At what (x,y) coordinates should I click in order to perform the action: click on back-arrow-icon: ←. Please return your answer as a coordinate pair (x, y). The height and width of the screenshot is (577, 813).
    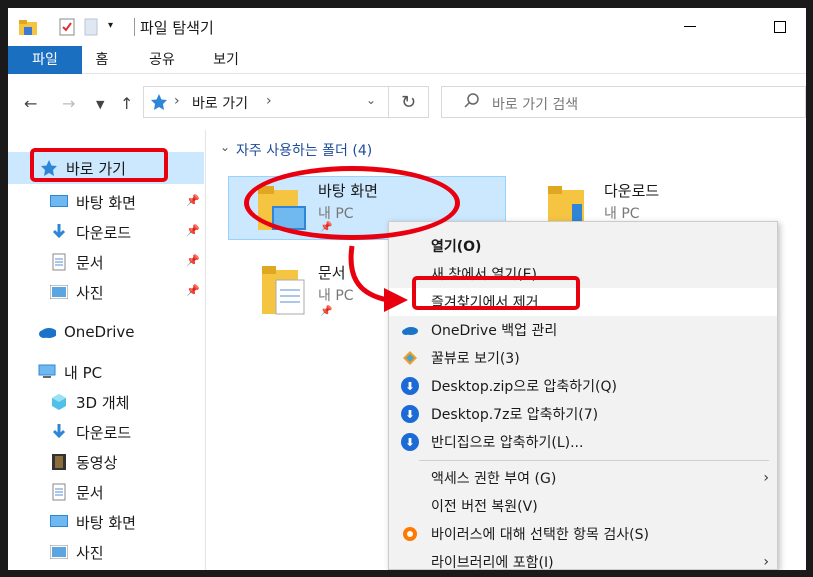
    Looking at the image, I should click on (30, 103).